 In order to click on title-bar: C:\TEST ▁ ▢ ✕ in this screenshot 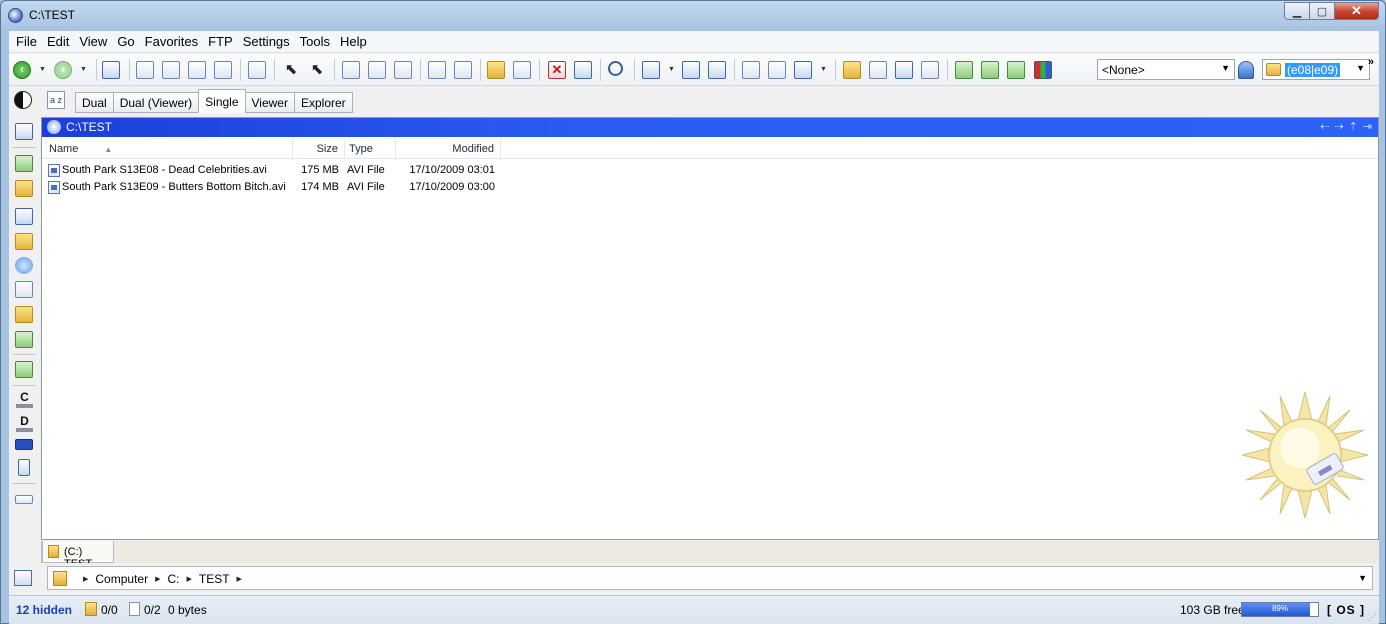, I will do `click(693, 15)`.